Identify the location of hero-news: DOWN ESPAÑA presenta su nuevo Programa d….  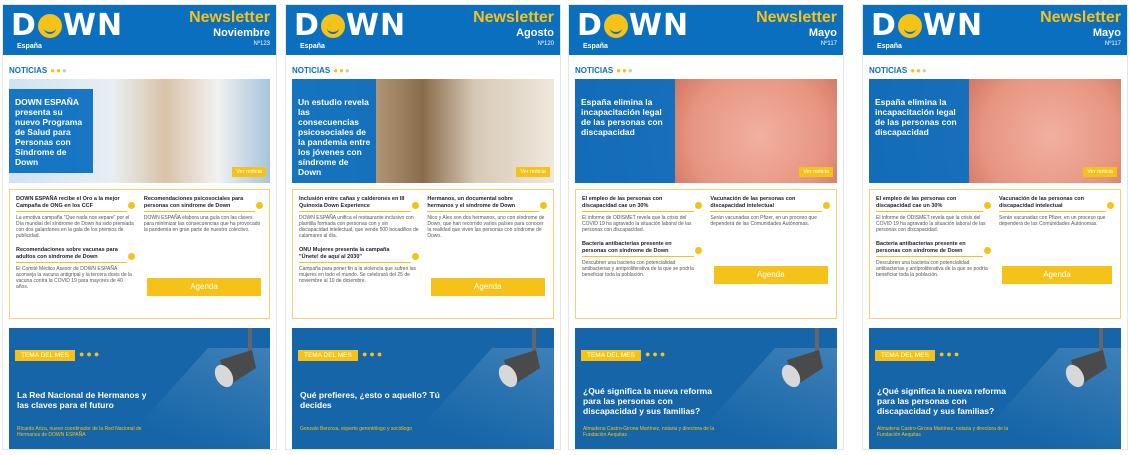
(139, 131).